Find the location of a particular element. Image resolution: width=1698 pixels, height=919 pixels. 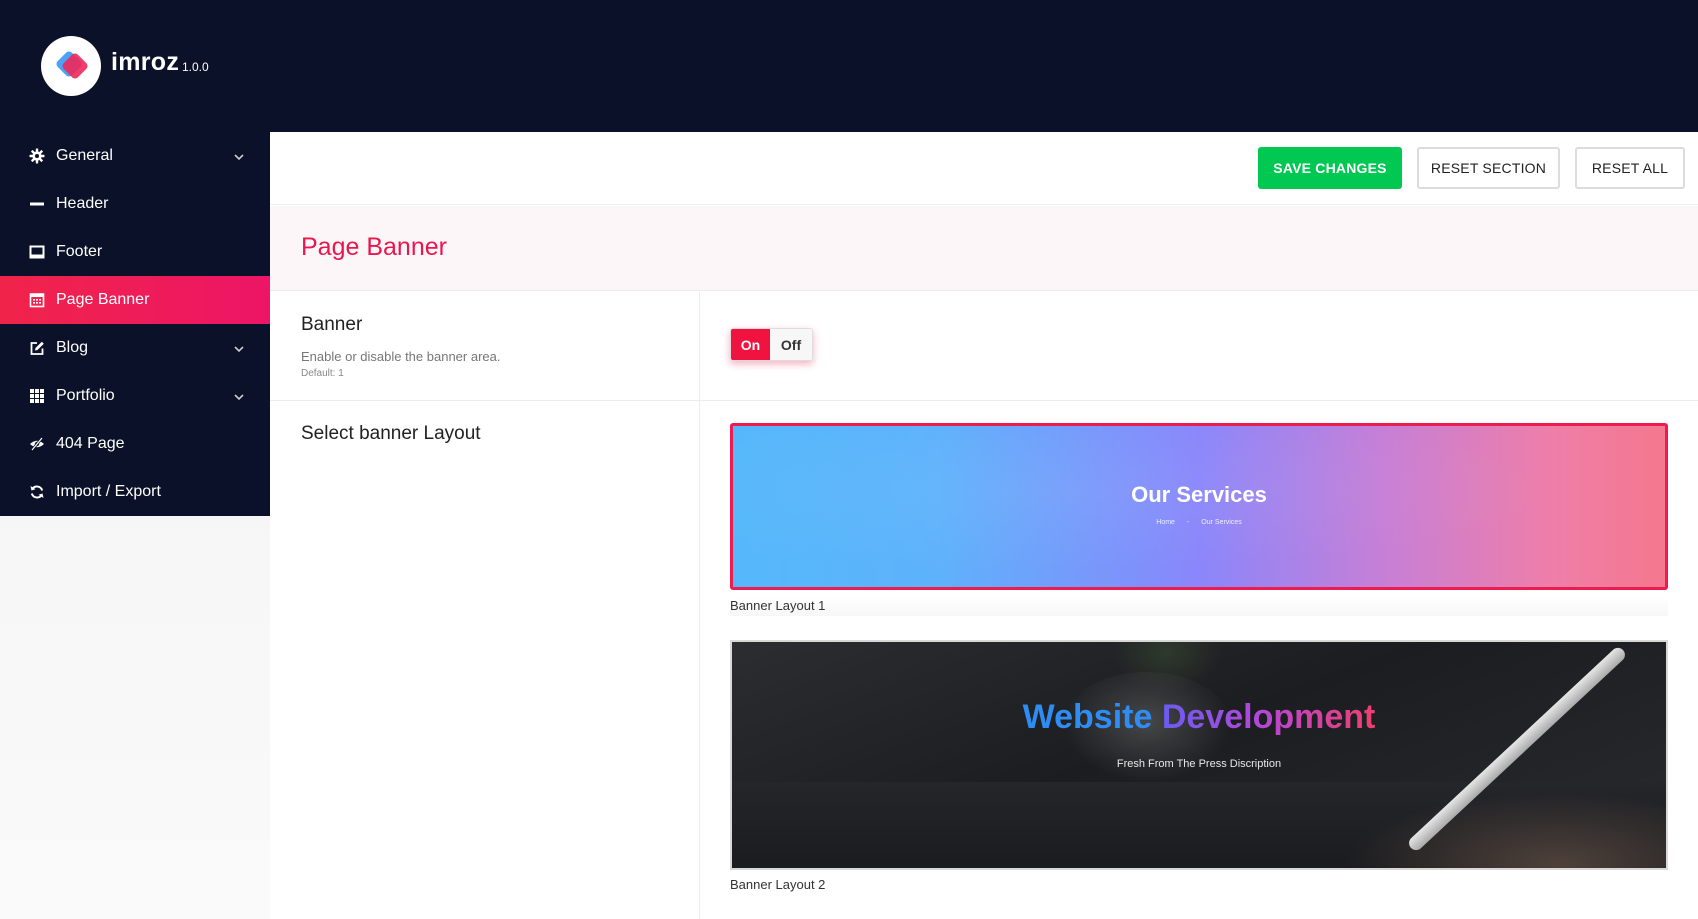

banner-layout-2-caption: Banner Layout 2 is located at coordinates (778, 884).